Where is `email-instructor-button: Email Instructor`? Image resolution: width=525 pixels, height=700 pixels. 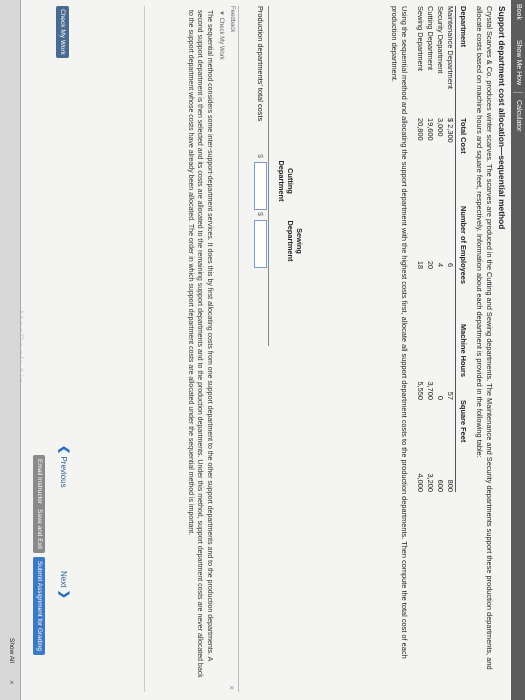
email-instructor-button: Email Instructor is located at coordinates (39, 482).